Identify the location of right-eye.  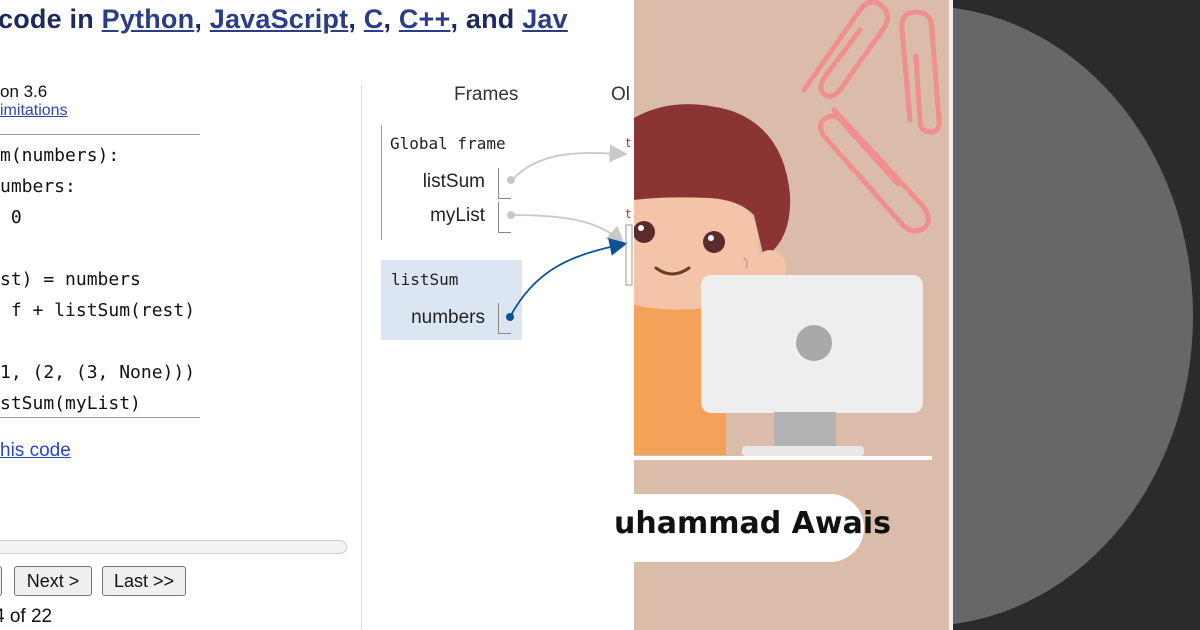
(714, 242).